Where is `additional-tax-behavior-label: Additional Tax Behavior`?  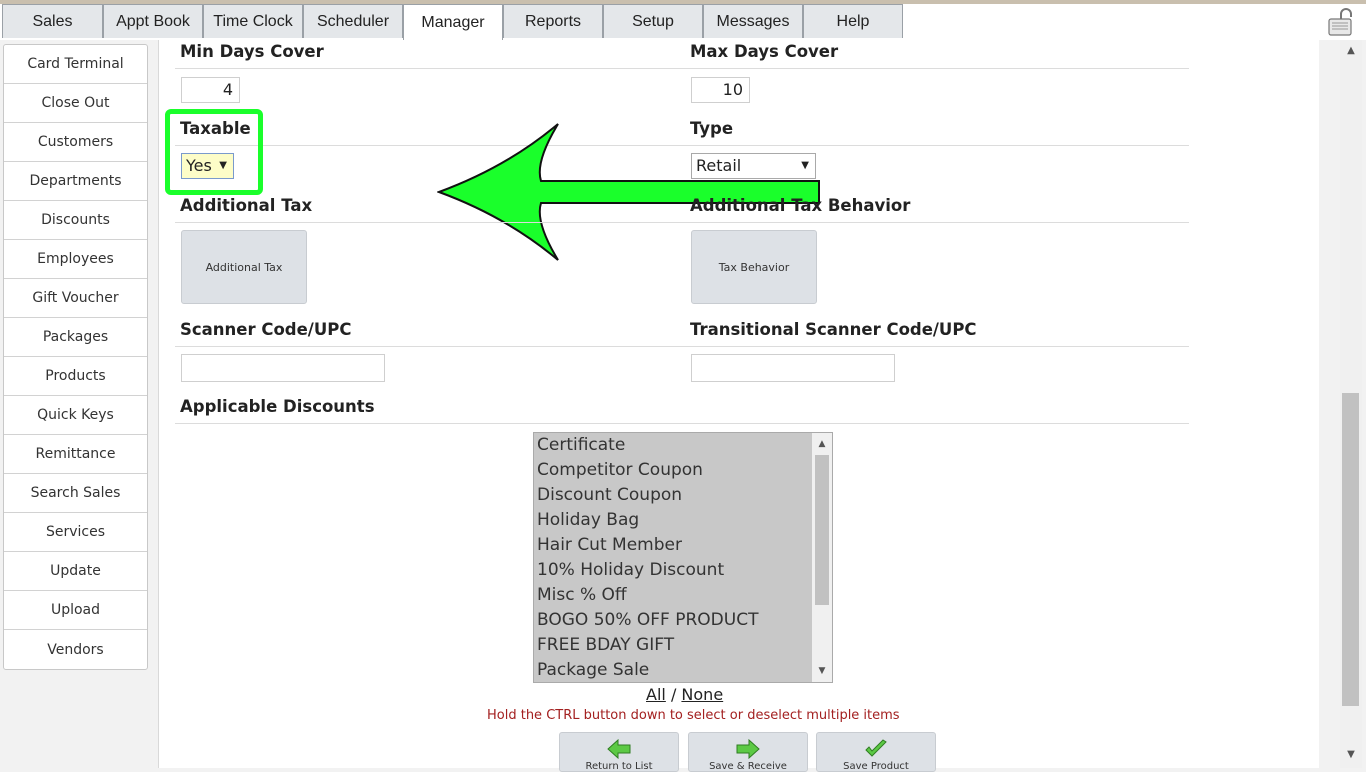
additional-tax-behavior-label: Additional Tax Behavior is located at coordinates (800, 205).